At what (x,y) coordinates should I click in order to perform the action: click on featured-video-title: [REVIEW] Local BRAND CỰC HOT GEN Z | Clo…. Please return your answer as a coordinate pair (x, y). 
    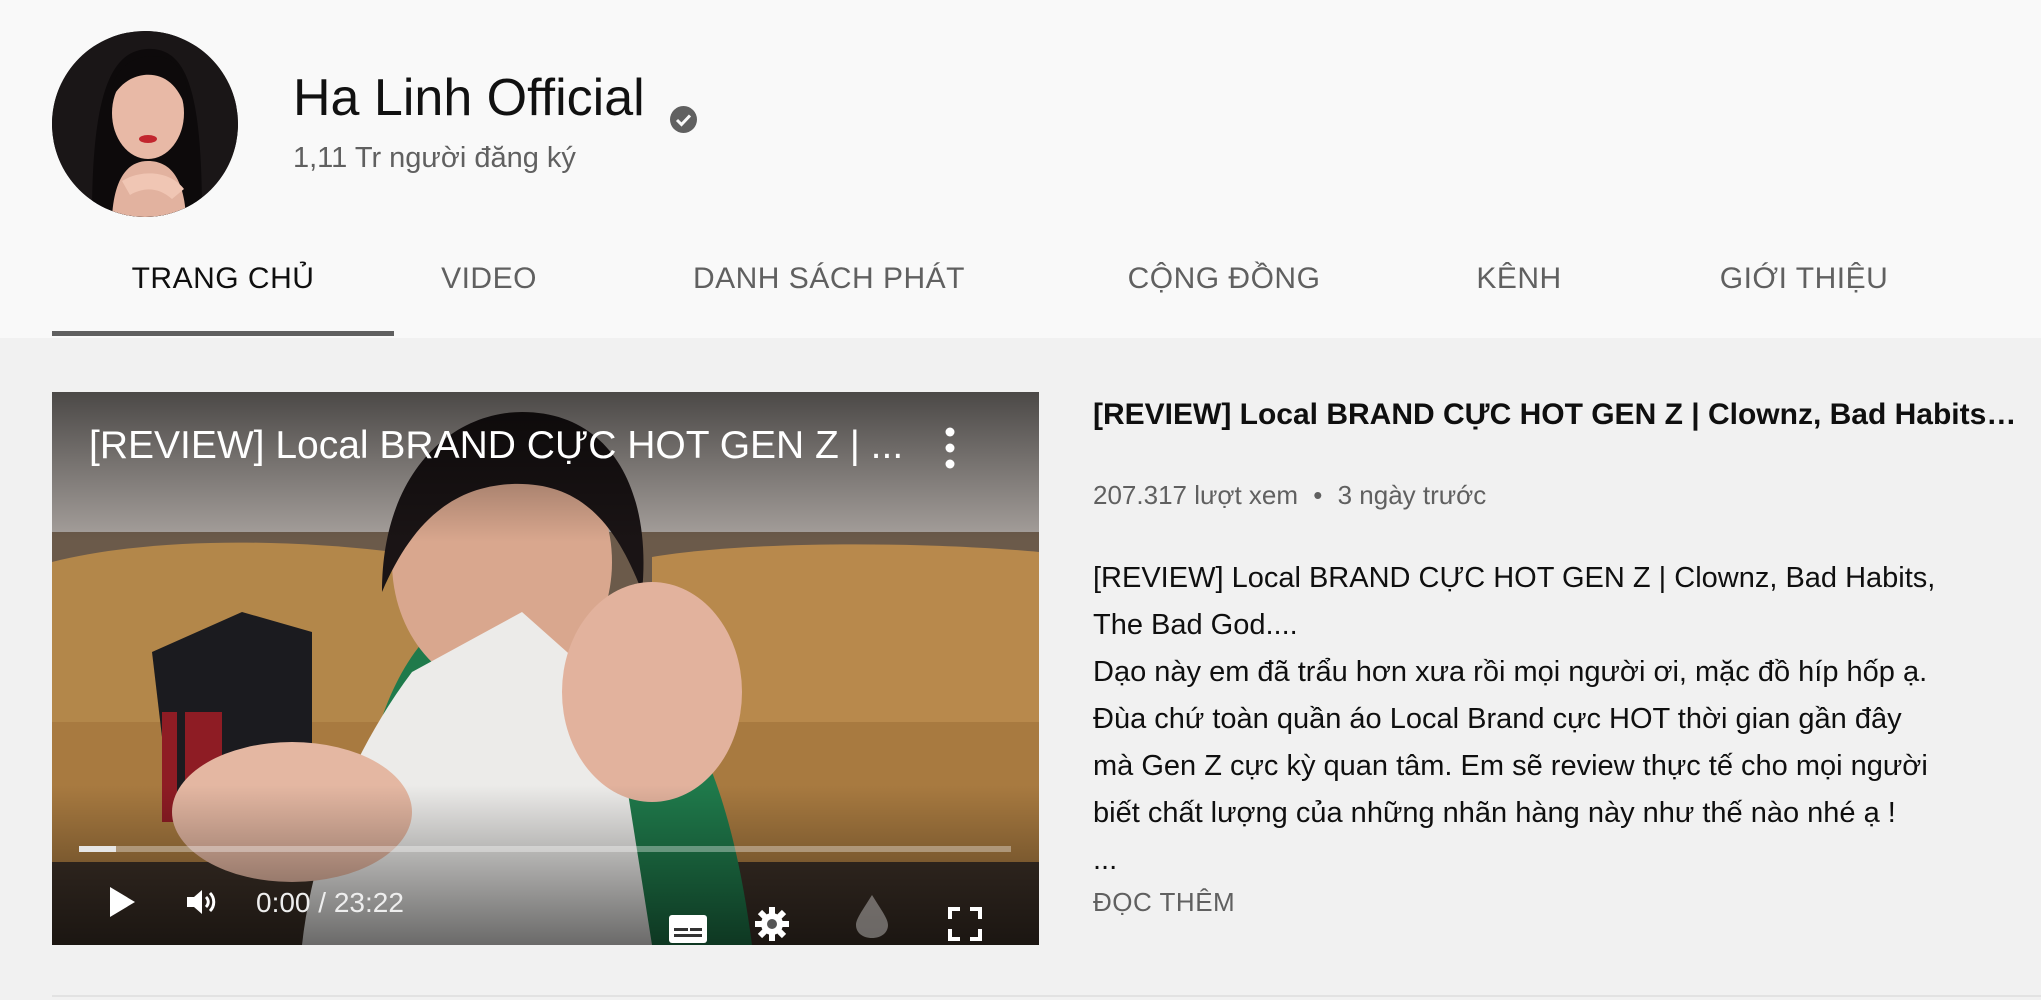
    Looking at the image, I should click on (1558, 415).